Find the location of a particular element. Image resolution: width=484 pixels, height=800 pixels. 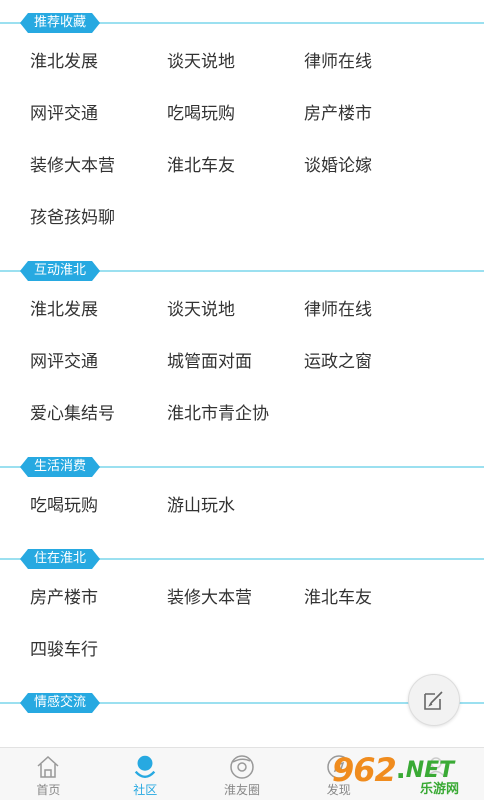

forum-link: 运政之窗 is located at coordinates (372, 362).